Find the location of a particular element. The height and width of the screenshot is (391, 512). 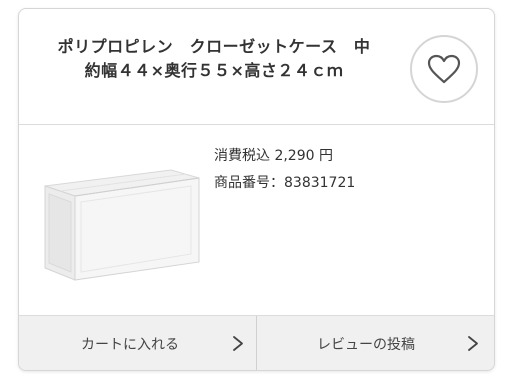

write-review-button: レビューの投稿 is located at coordinates (375, 343).